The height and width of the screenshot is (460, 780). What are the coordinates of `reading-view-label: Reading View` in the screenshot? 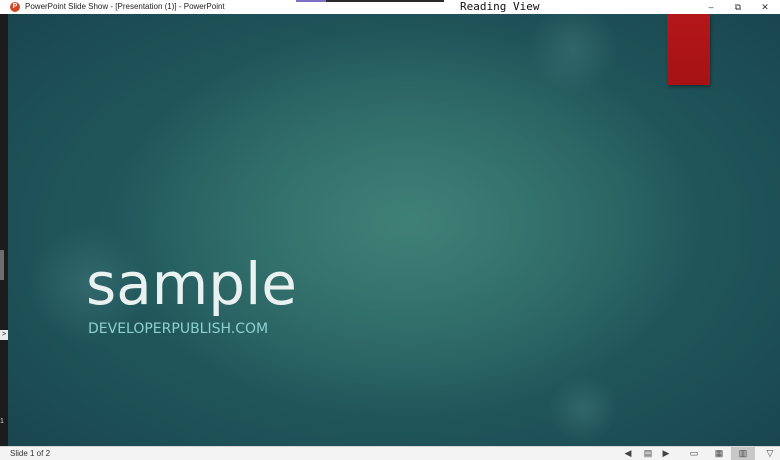 It's located at (500, 6).